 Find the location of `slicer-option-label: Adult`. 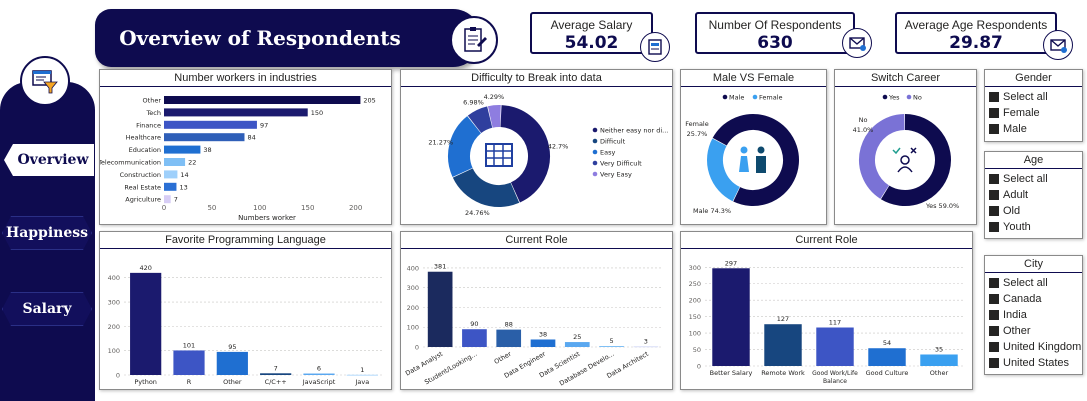

slicer-option-label: Adult is located at coordinates (1016, 195).